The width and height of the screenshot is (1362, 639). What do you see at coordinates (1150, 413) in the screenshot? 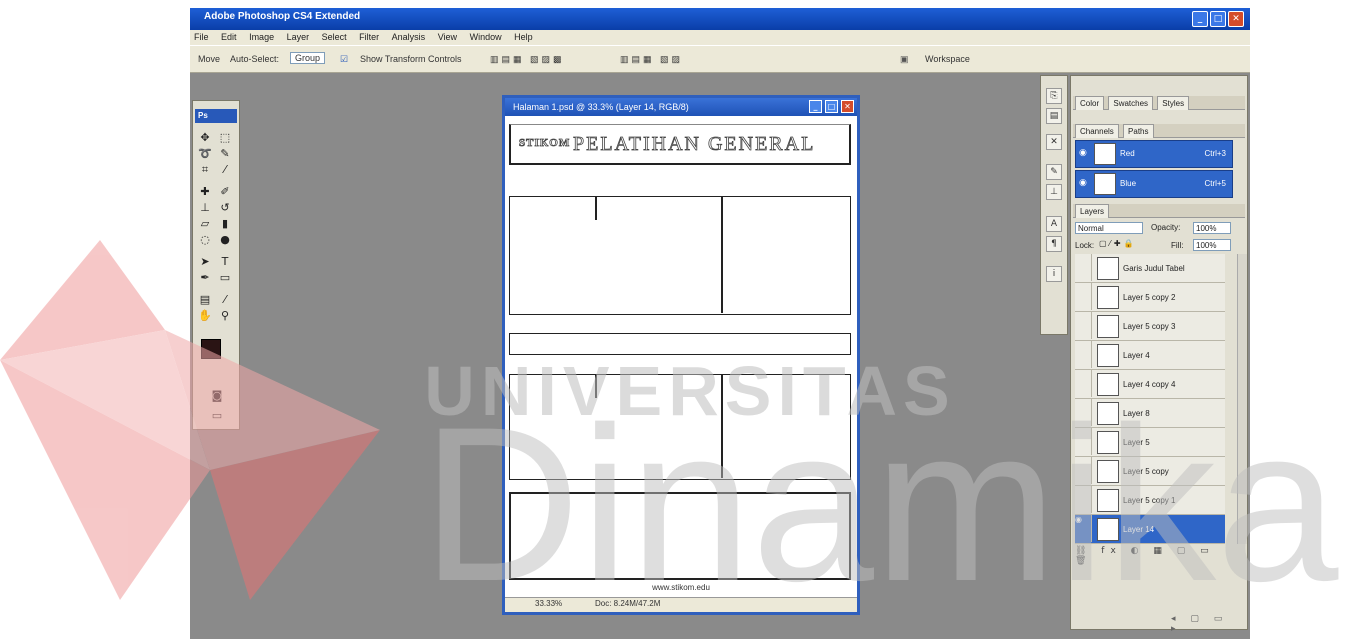
I see `layer-row: Layer 8` at bounding box center [1150, 413].